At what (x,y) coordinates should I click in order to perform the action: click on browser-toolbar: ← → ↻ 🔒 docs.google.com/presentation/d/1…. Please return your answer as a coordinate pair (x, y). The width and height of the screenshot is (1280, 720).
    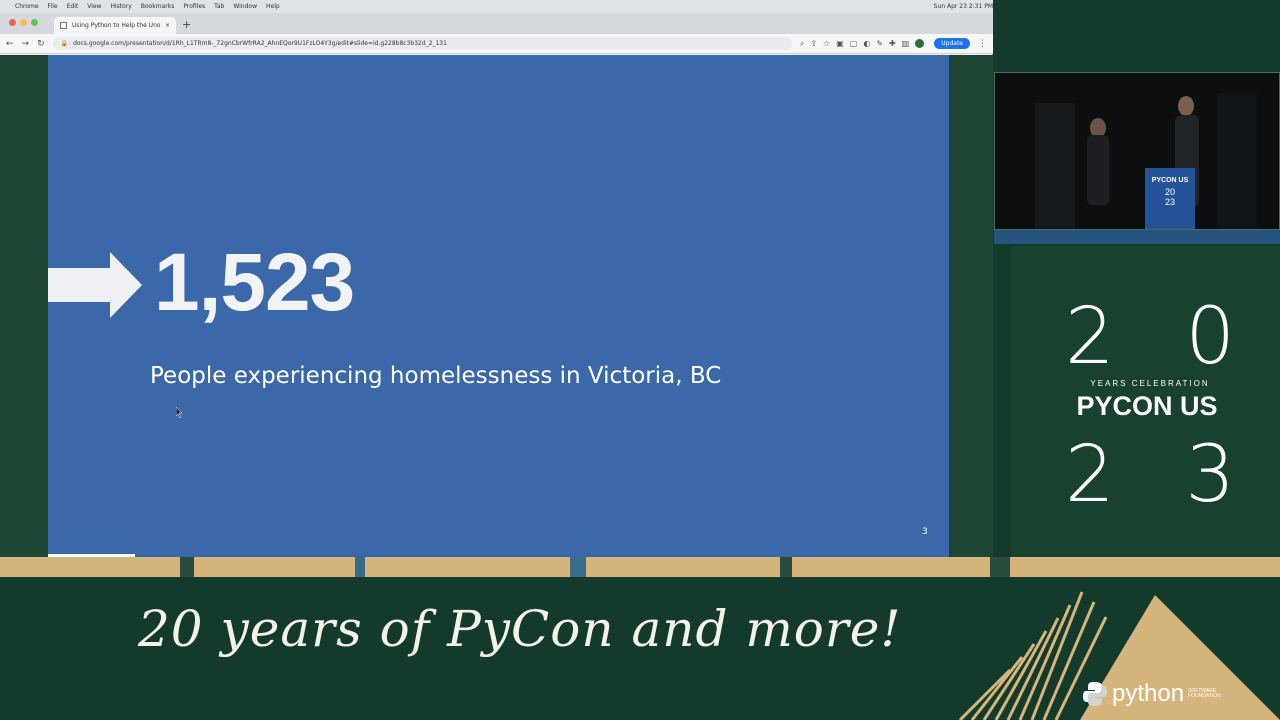
    Looking at the image, I should click on (496, 44).